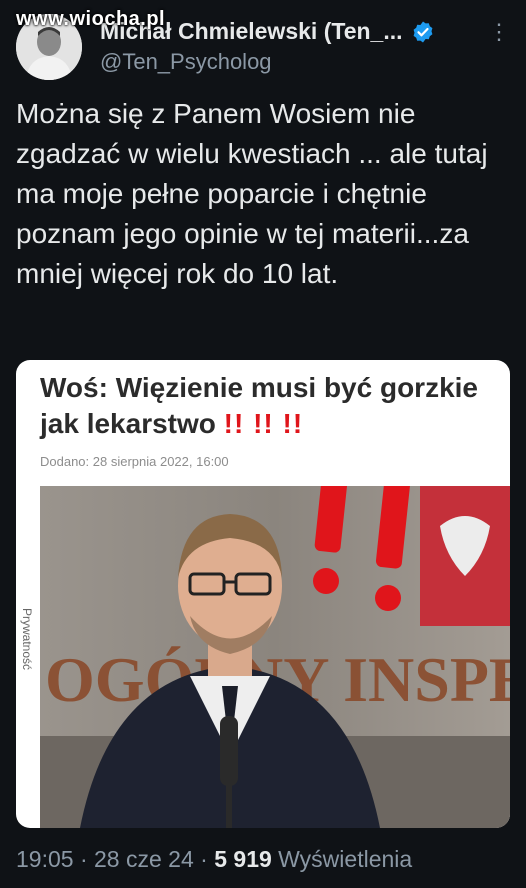 The width and height of the screenshot is (526, 888). I want to click on watermark: www.wiocha.pl, so click(91, 19).